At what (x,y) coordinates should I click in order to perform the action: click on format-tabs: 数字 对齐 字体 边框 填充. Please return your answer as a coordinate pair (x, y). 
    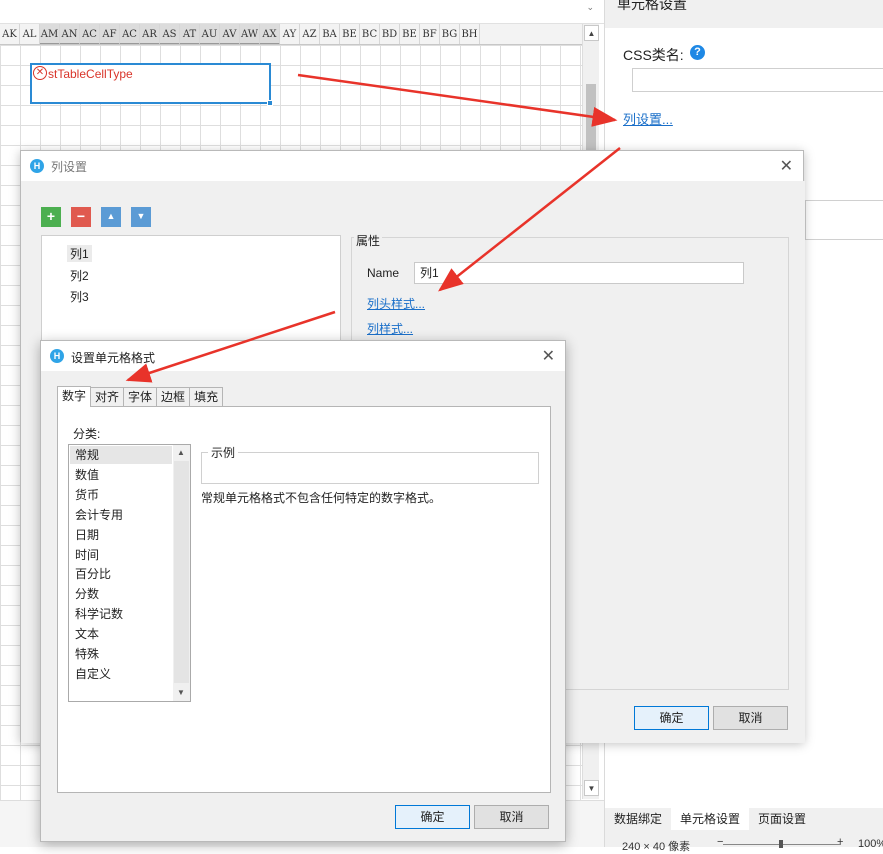
    Looking at the image, I should click on (140, 396).